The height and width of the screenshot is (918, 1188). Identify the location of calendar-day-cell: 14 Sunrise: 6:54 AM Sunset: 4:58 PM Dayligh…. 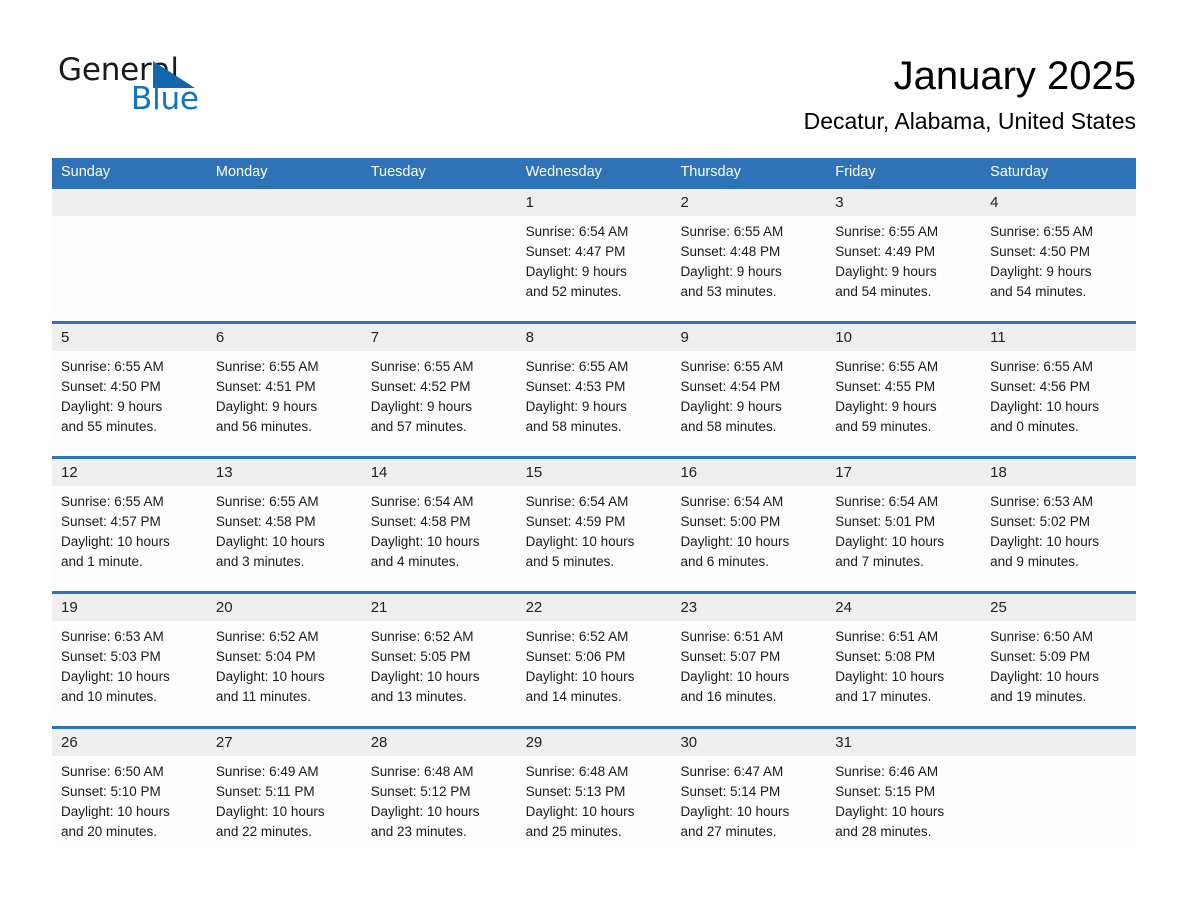
(439, 525).